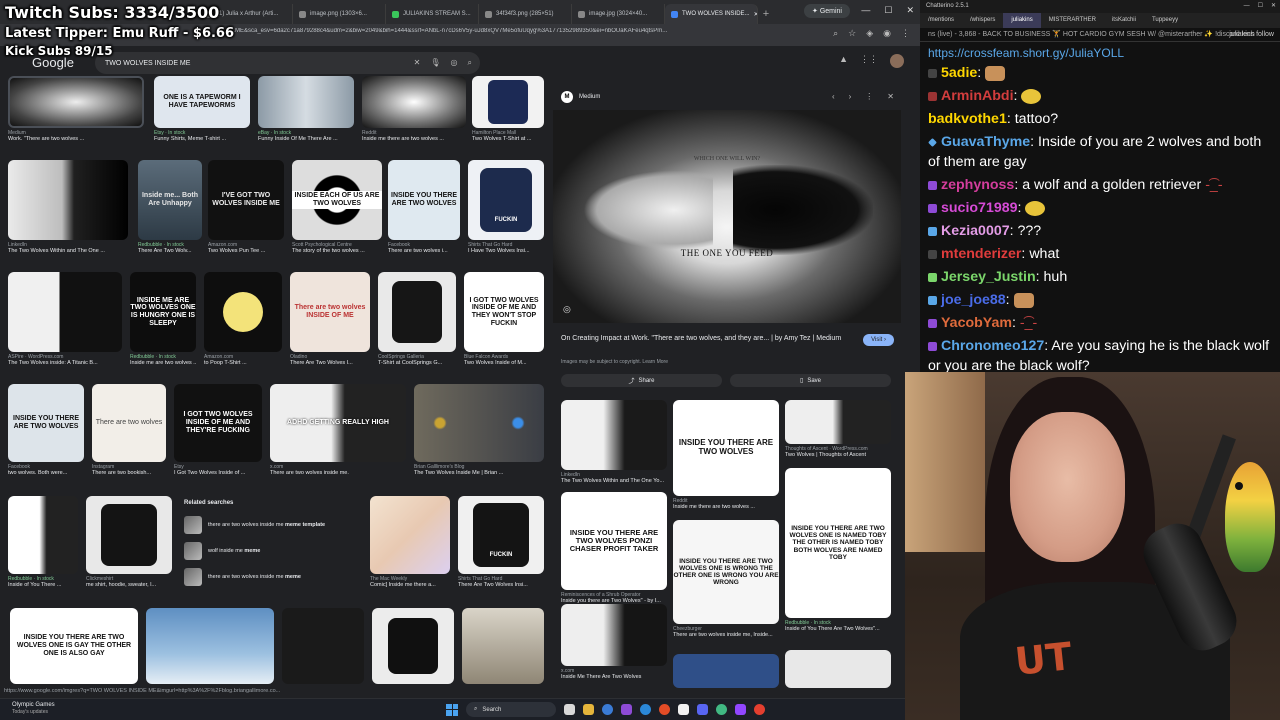 This screenshot has height=720, width=1280. What do you see at coordinates (982, 20) in the screenshot?
I see `chat-tab: /whispers` at bounding box center [982, 20].